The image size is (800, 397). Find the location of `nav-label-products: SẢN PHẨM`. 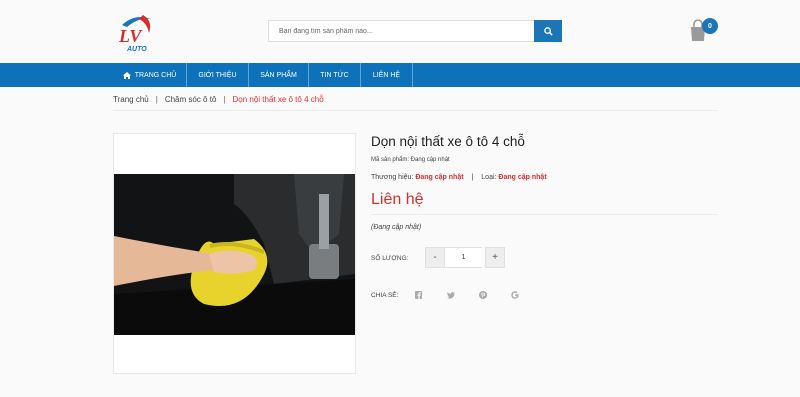

nav-label-products: SẢN PHẨM is located at coordinates (278, 75).